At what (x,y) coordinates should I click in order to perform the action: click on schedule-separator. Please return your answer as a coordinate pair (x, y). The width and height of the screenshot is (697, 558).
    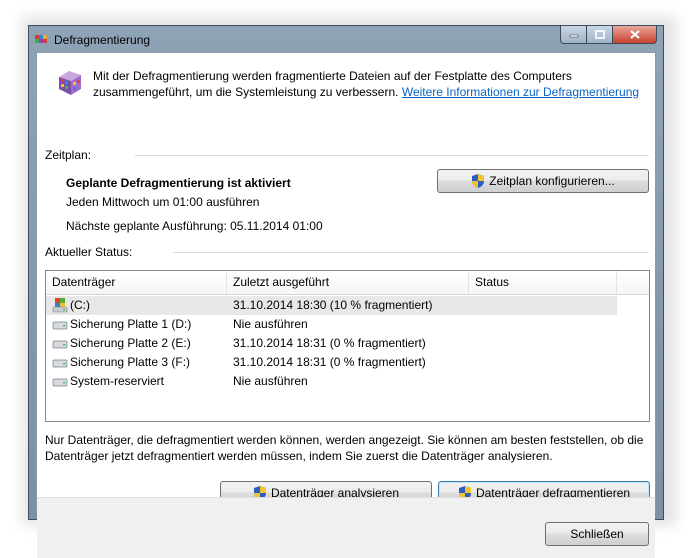
    Looking at the image, I should click on (392, 155).